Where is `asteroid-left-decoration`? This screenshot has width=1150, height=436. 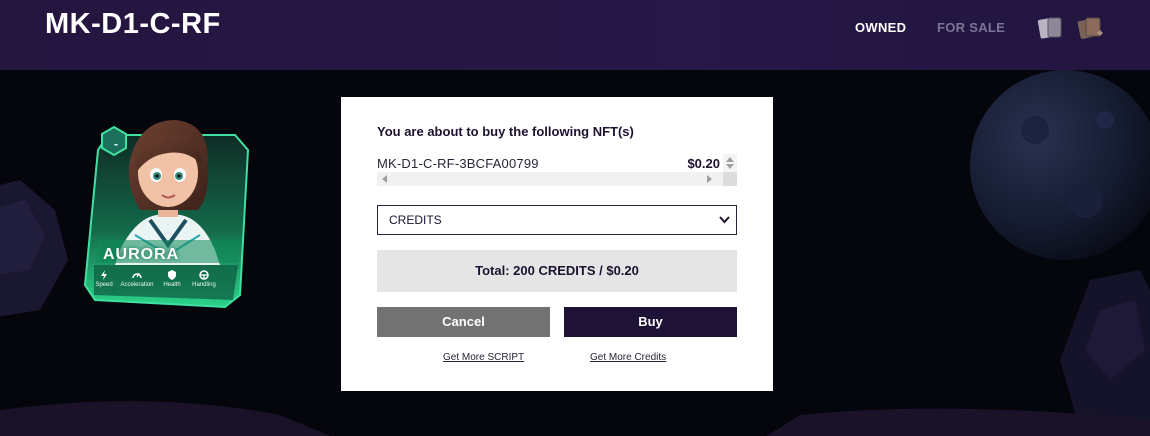
asteroid-left-decoration is located at coordinates (34, 248).